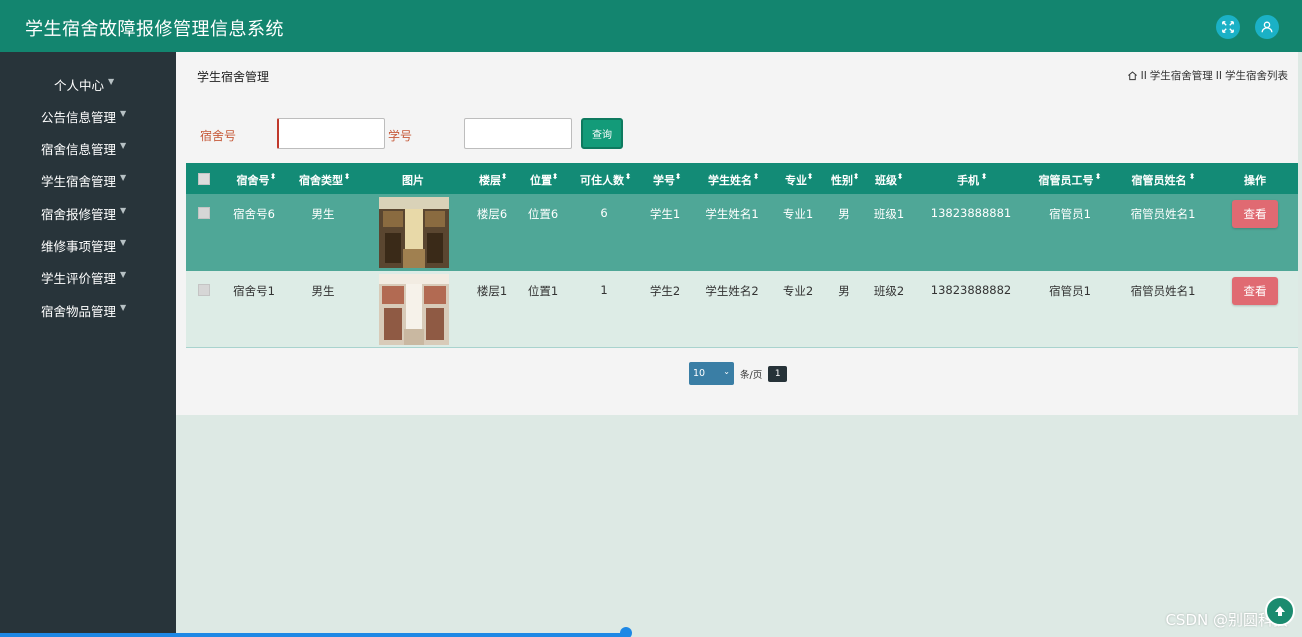 This screenshot has height=637, width=1302. I want to click on sidebar-item-dorm-goods: 宿舍物品管理 ▼, so click(88, 309).